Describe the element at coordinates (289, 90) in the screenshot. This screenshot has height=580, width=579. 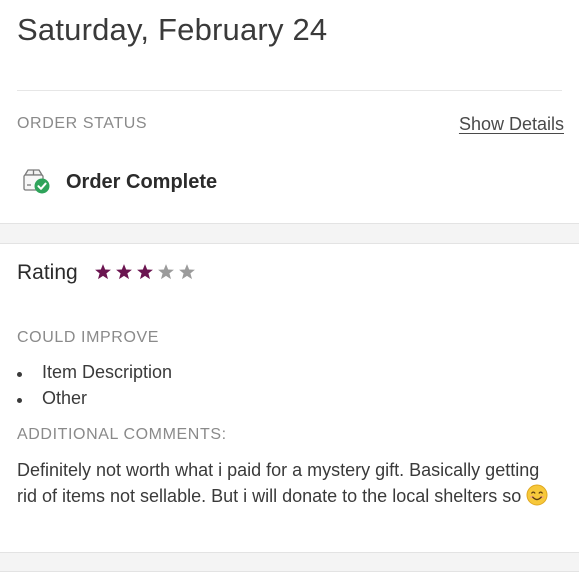
I see `divider` at that location.